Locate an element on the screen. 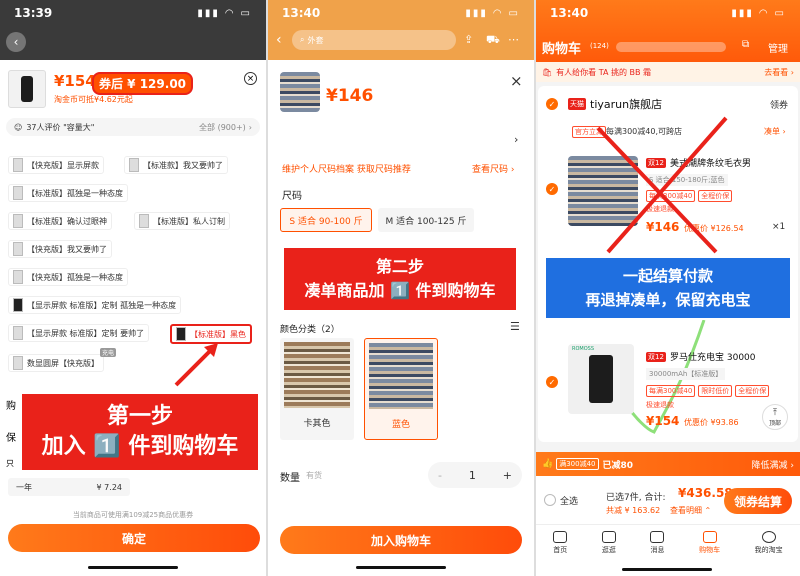 The image size is (800, 576). cart-icon: ⛟ is located at coordinates (493, 40).